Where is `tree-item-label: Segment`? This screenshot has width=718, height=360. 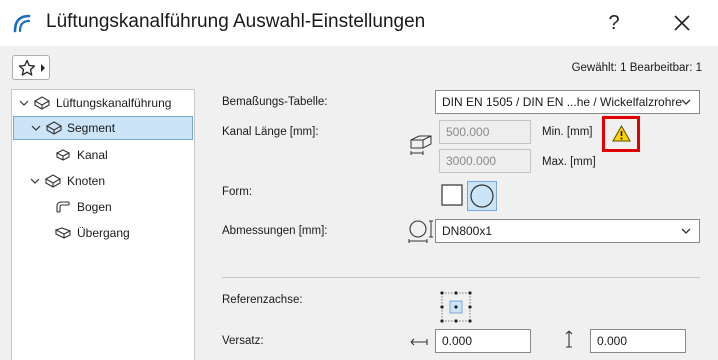
tree-item-label: Segment is located at coordinates (91, 128).